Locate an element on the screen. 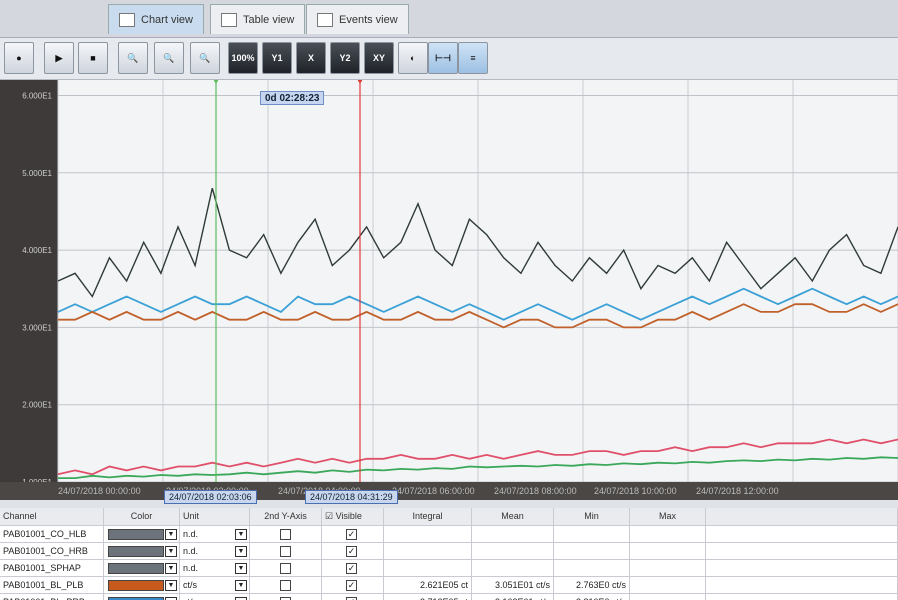 Image resolution: width=898 pixels, height=600 pixels. integral-value: 2.712E05 ct is located at coordinates (428, 597).